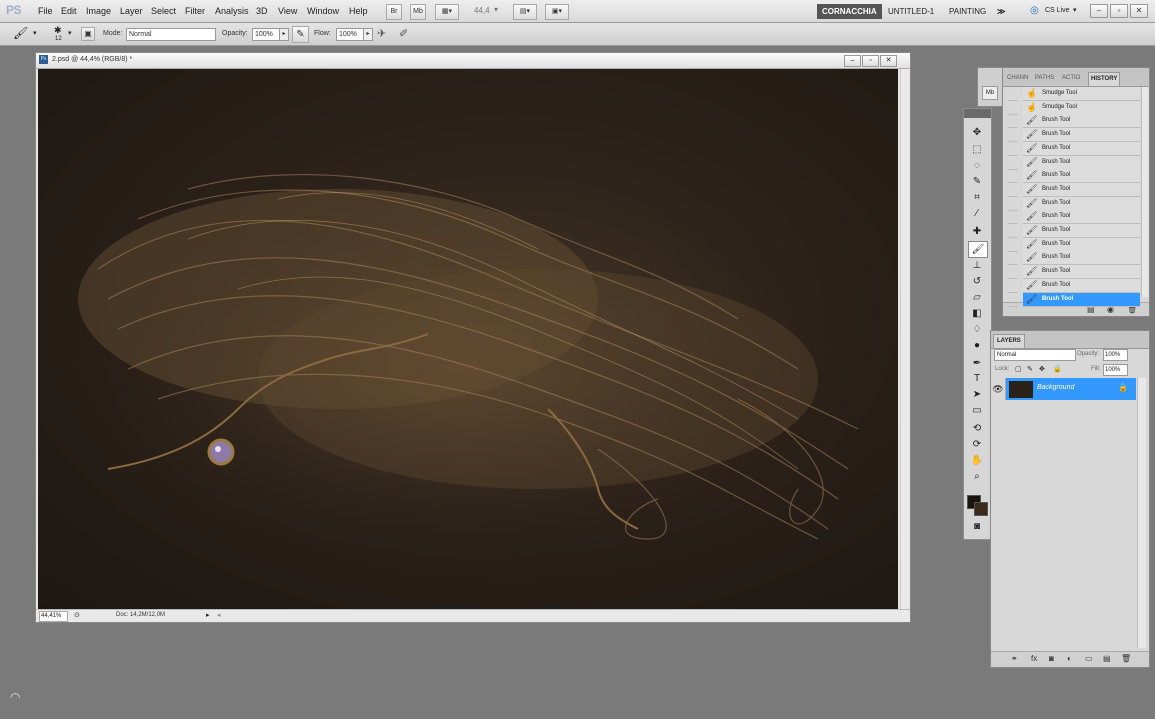 This screenshot has height=719, width=1155. What do you see at coordinates (852, 61) in the screenshot?
I see `doc-minimize-button: –` at bounding box center [852, 61].